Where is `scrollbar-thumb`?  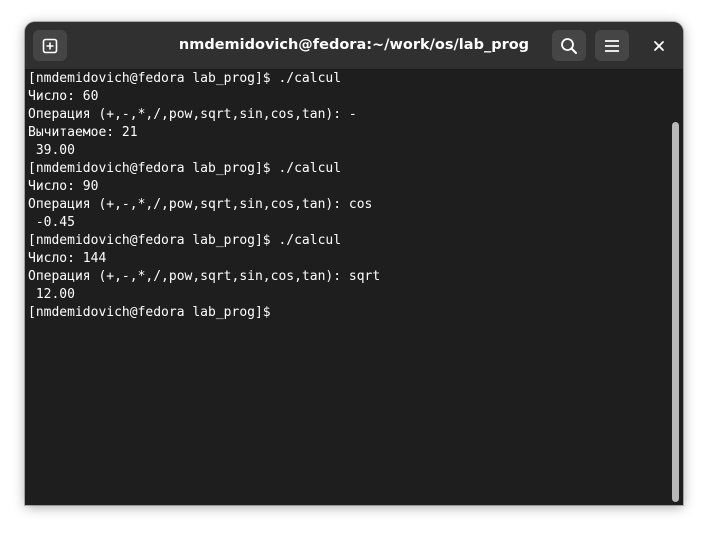 scrollbar-thumb is located at coordinates (675, 312).